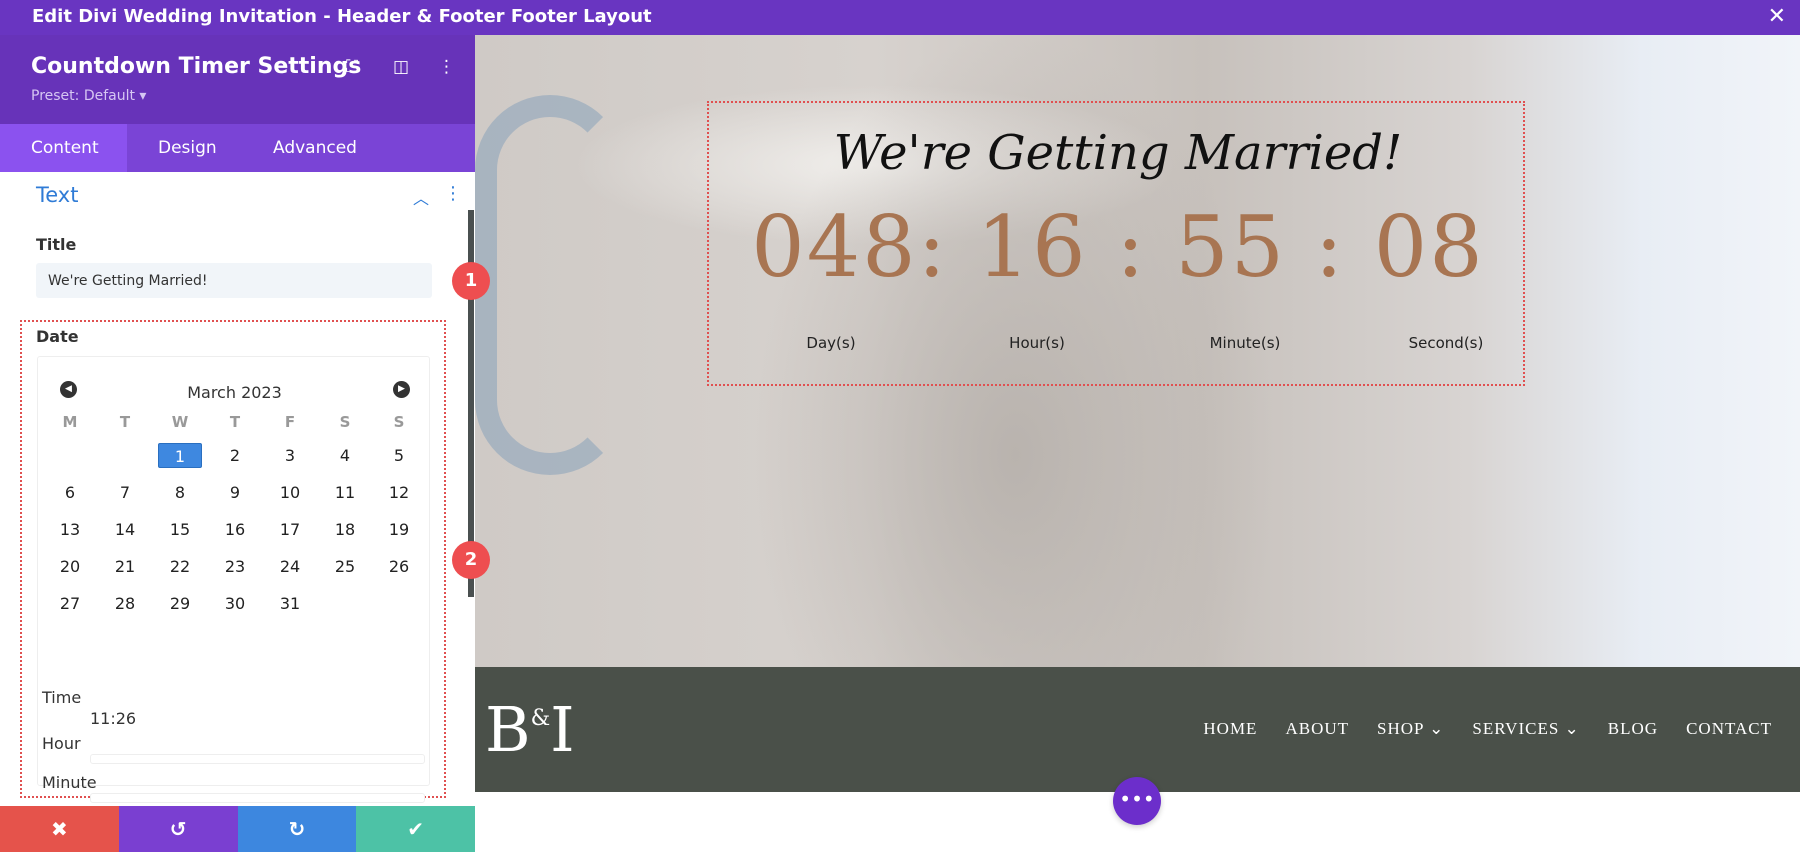  What do you see at coordinates (234, 392) in the screenshot?
I see `calendar-month: March 2023` at bounding box center [234, 392].